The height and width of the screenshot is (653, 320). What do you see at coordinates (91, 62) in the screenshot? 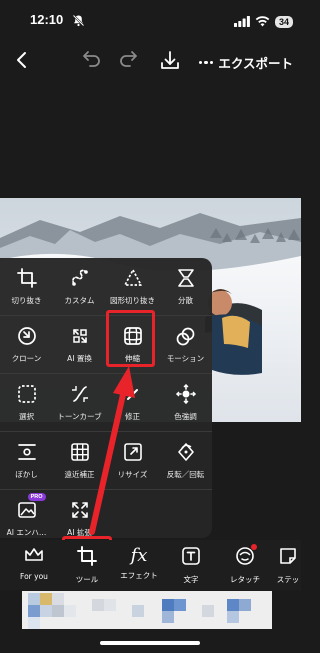
I see `undo-icon` at bounding box center [91, 62].